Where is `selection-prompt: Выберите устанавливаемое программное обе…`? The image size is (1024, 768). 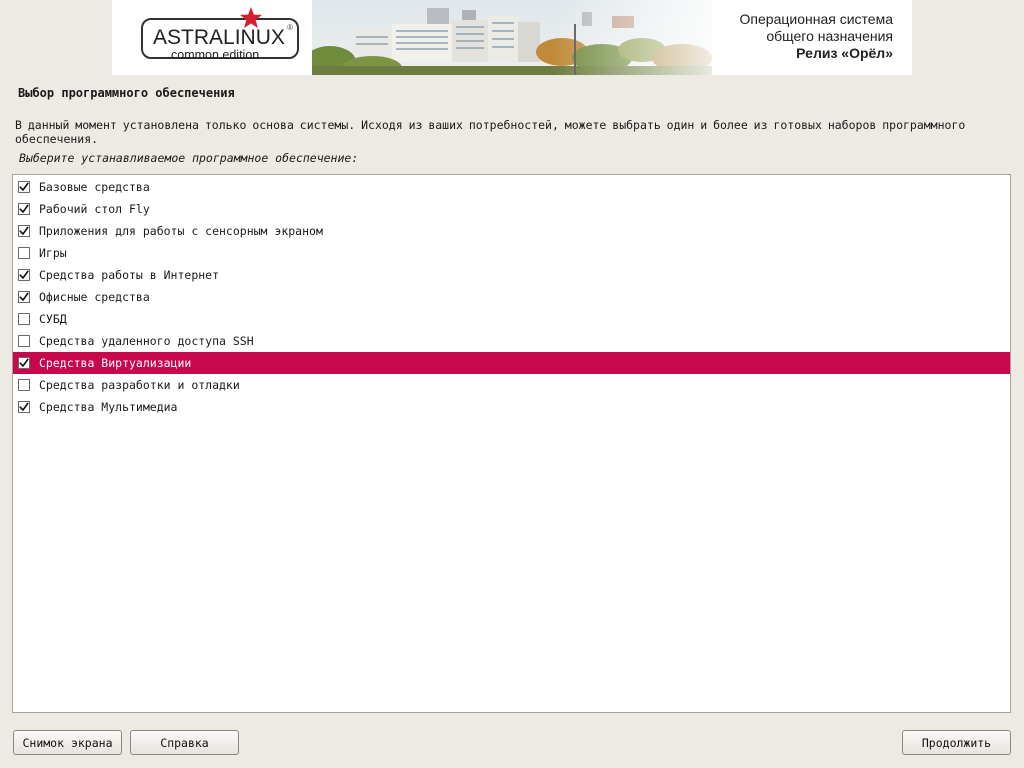
selection-prompt: Выберите устанавливаемое программное обе… is located at coordinates (189, 158).